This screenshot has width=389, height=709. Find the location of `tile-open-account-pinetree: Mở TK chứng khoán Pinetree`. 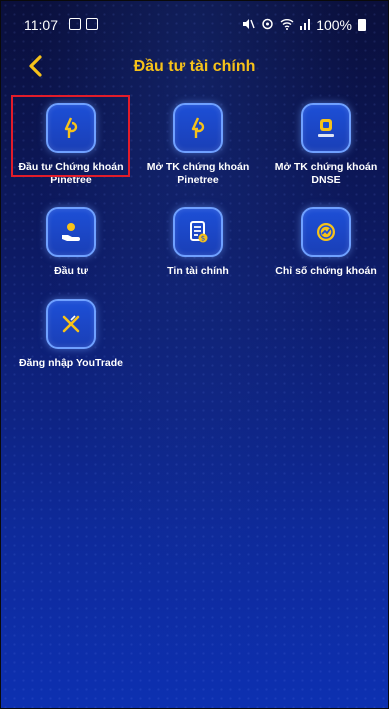

tile-open-account-pinetree: Mở TK chứng khoán Pinetree is located at coordinates (198, 145).